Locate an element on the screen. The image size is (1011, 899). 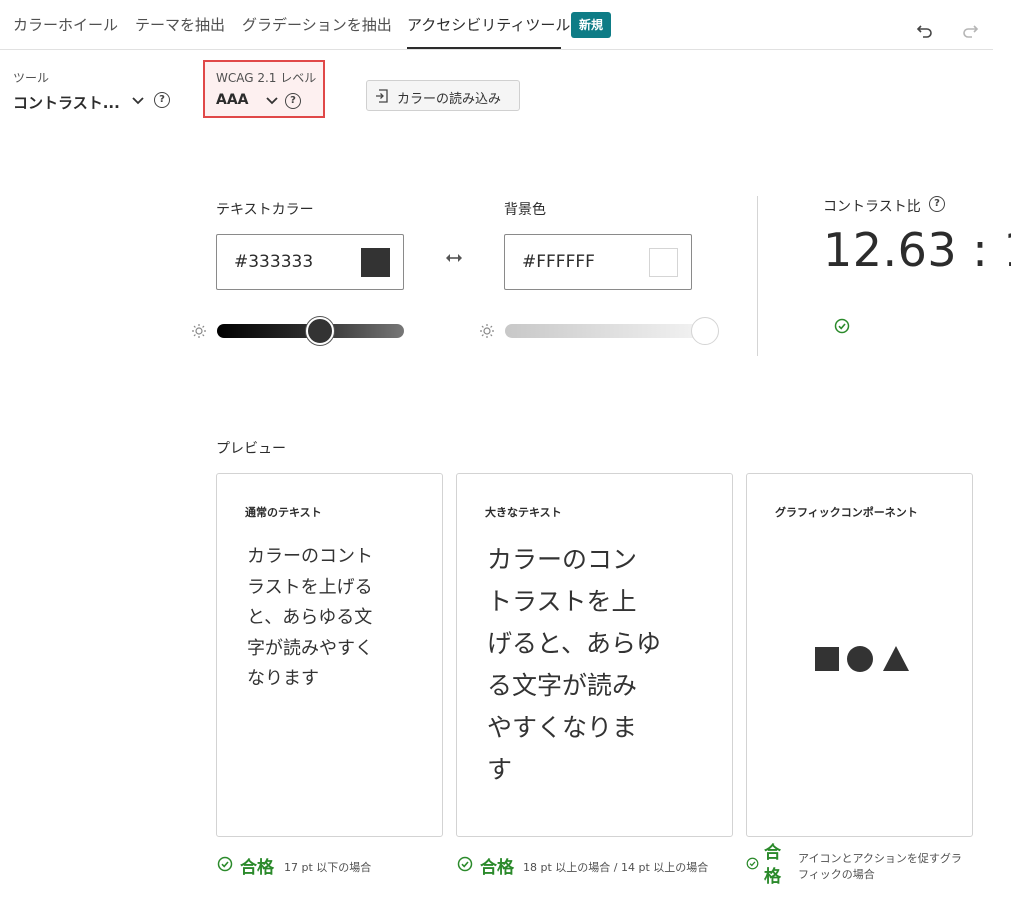
graphic-shapes is located at coordinates (862, 659).